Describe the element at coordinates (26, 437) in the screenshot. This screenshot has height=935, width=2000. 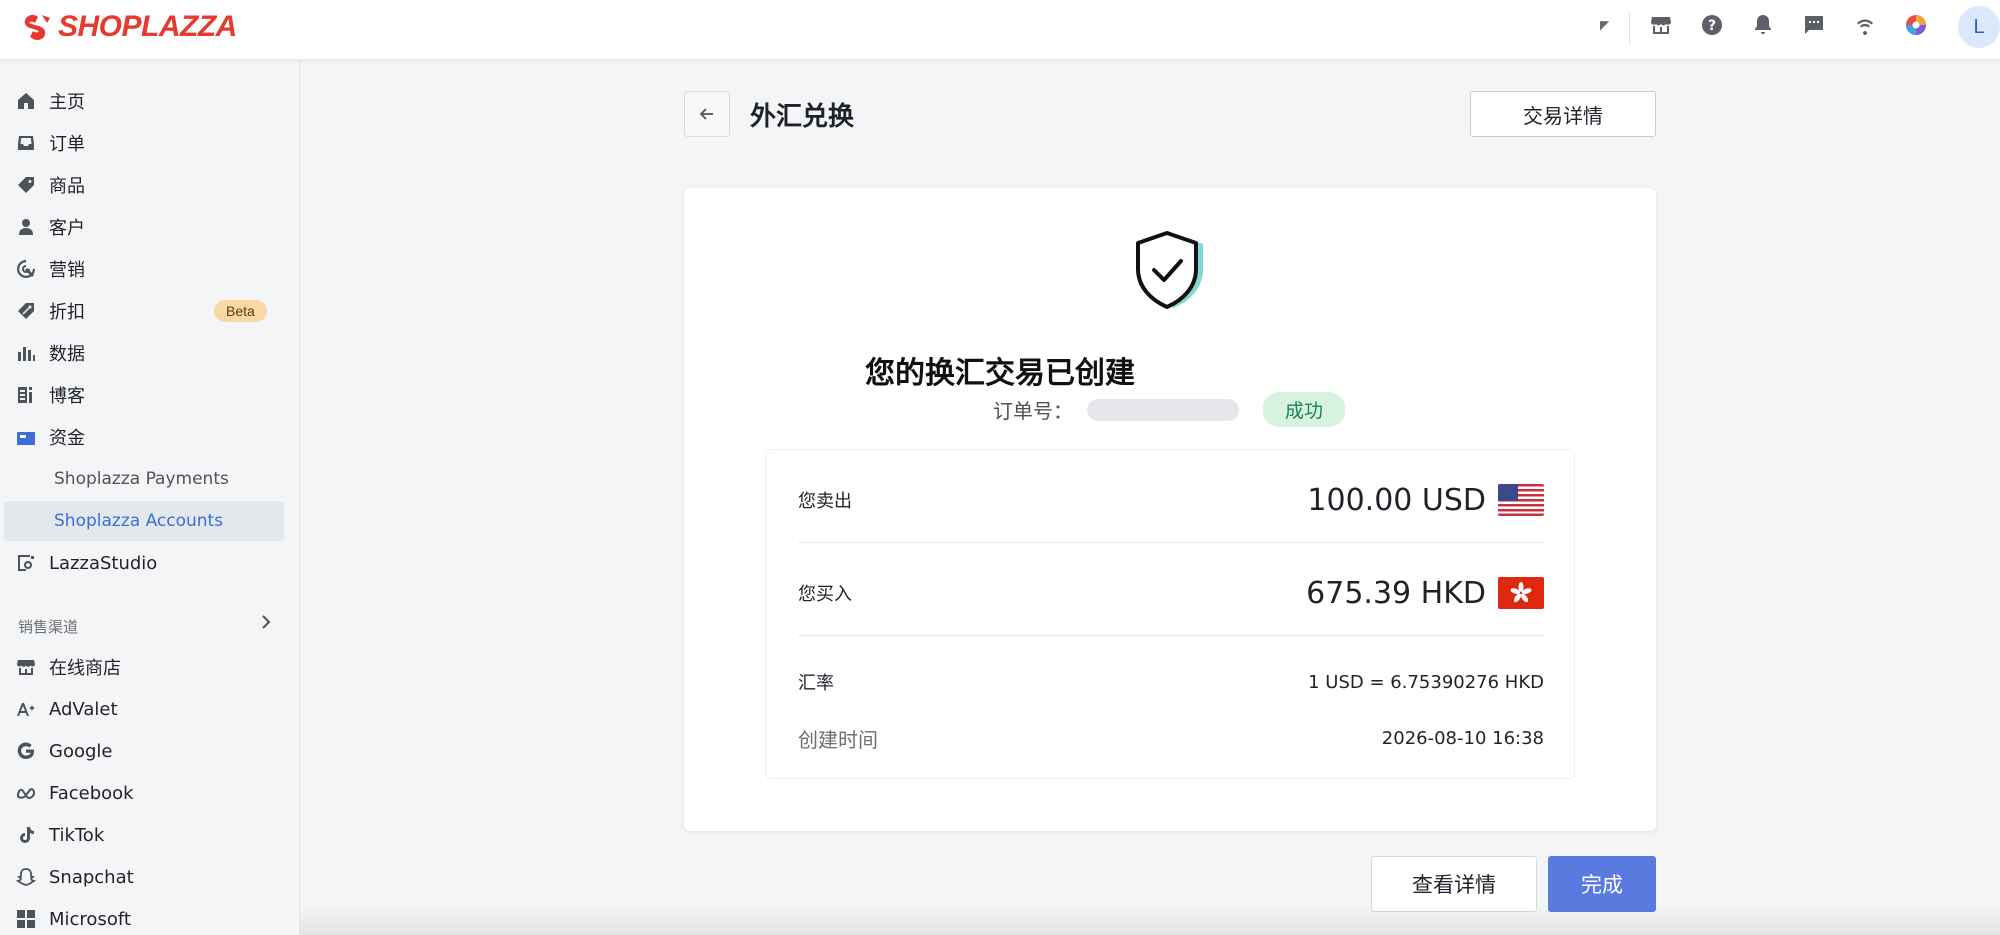
I see `wallet-icon` at that location.